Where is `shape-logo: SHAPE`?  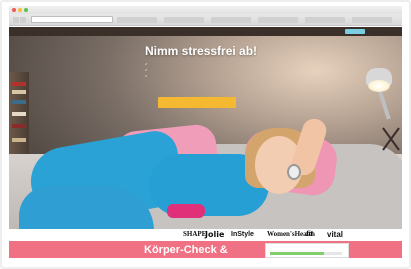
shape-logo: SHAPE is located at coordinates (195, 234).